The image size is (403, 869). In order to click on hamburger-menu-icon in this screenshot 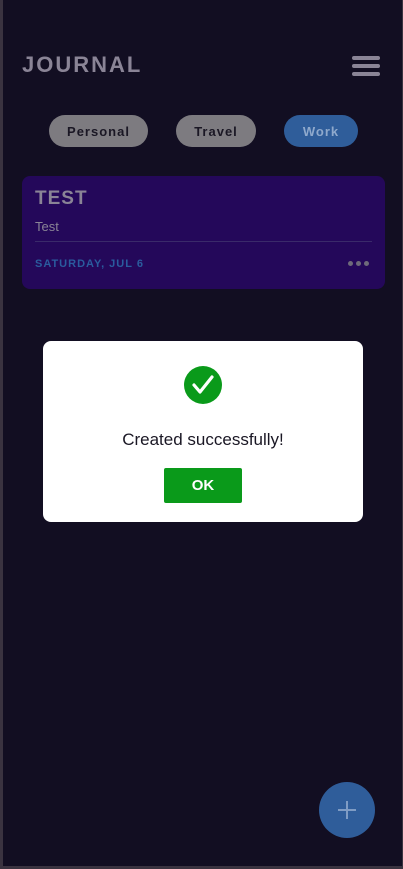, I will do `click(366, 66)`.